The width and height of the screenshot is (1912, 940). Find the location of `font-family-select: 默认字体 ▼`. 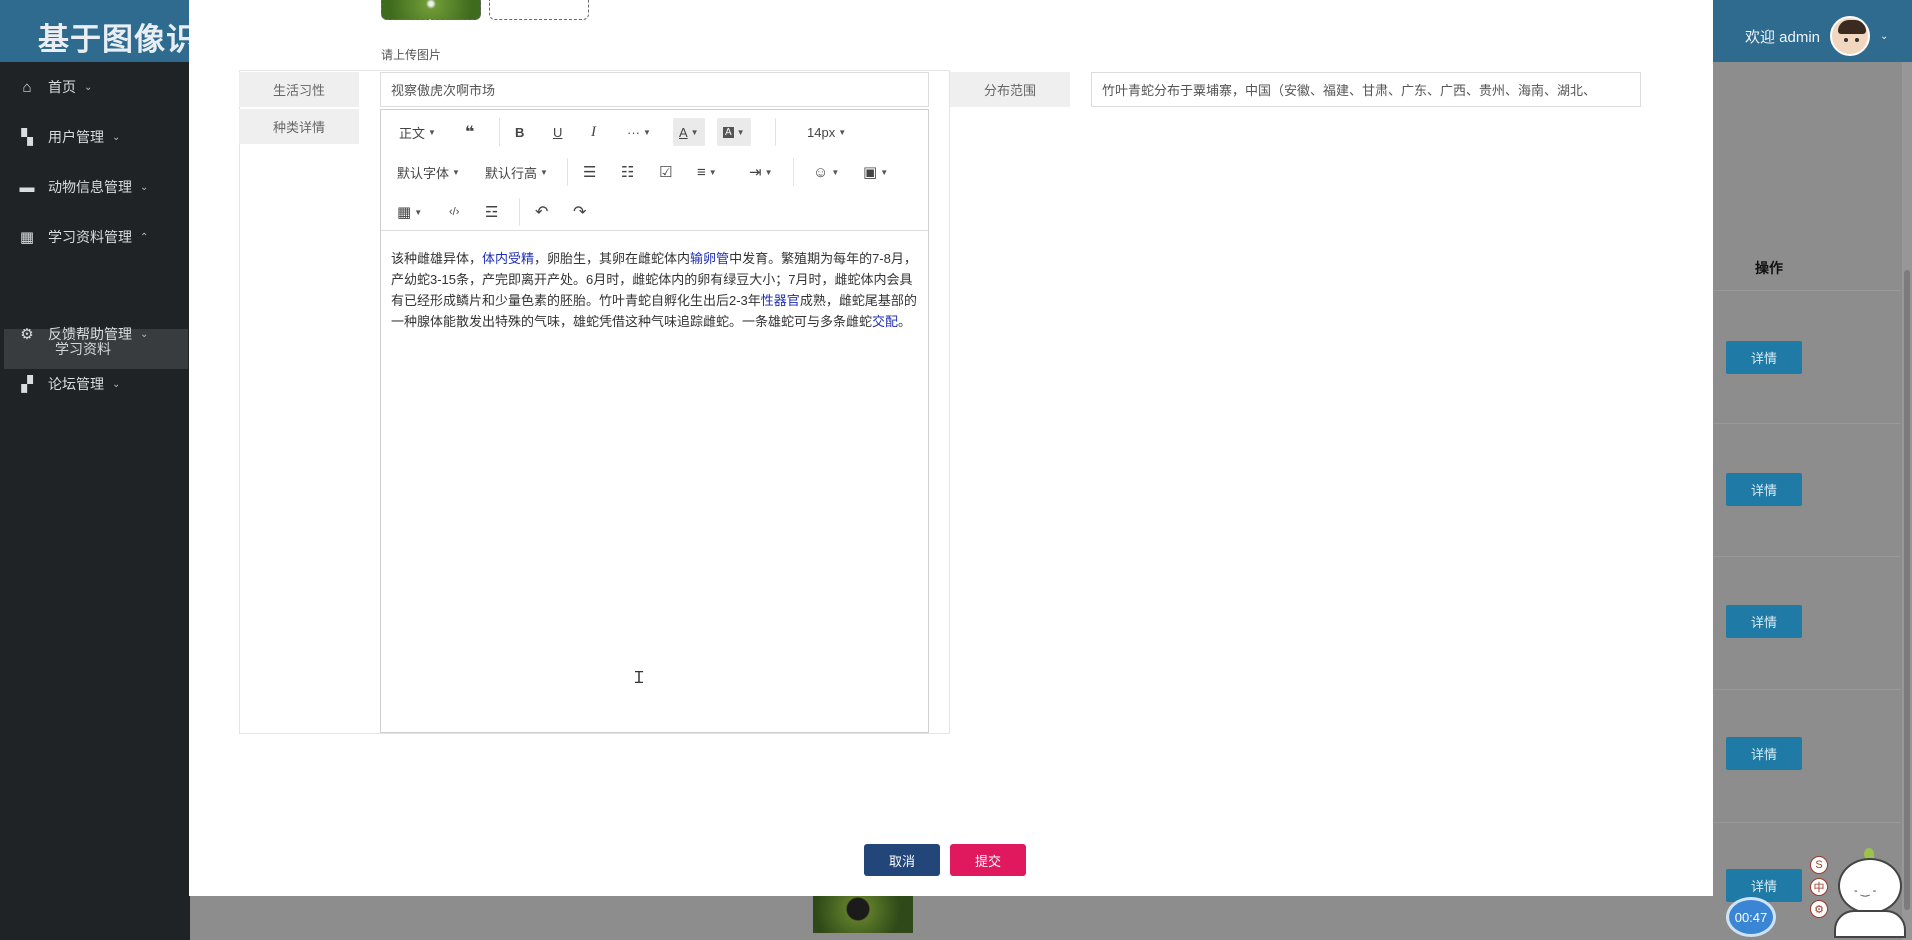

font-family-select: 默认字体 ▼ is located at coordinates (428, 172).